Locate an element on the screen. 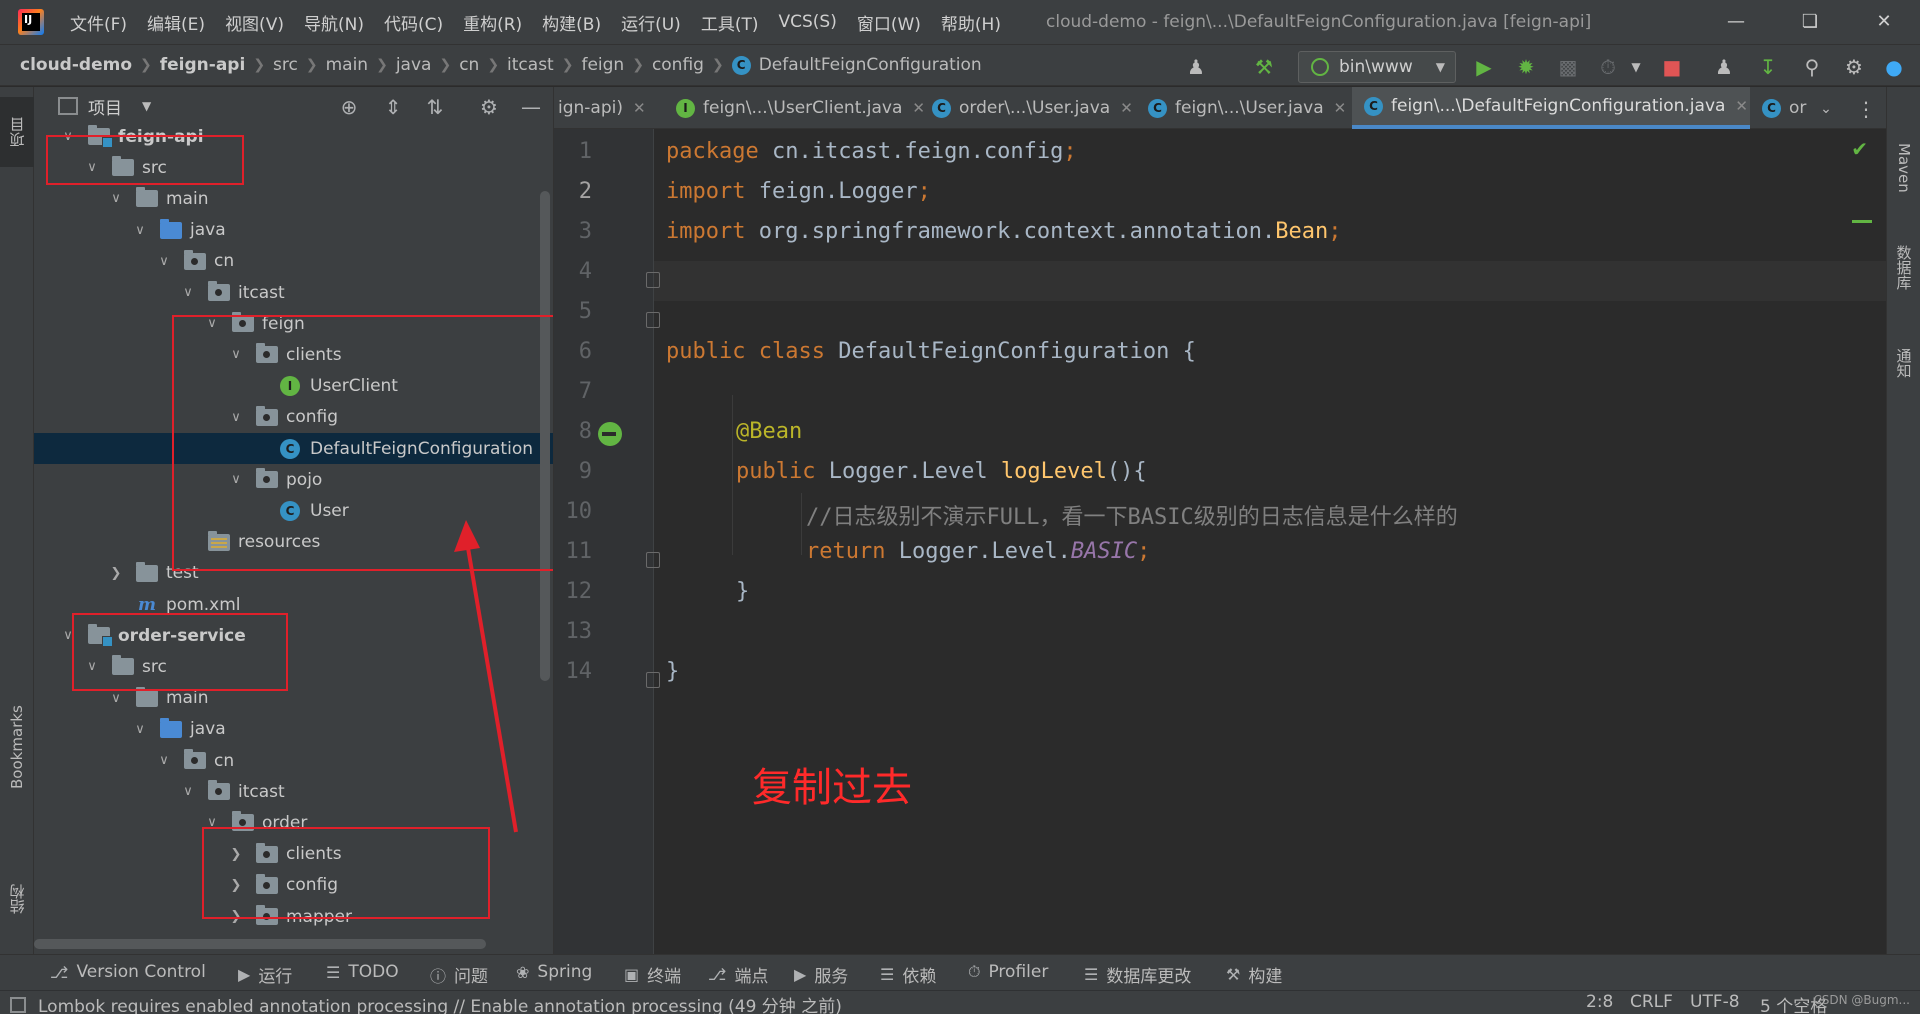 The image size is (1920, 1014). database-changes-icon: ☰ is located at coordinates (1091, 974).